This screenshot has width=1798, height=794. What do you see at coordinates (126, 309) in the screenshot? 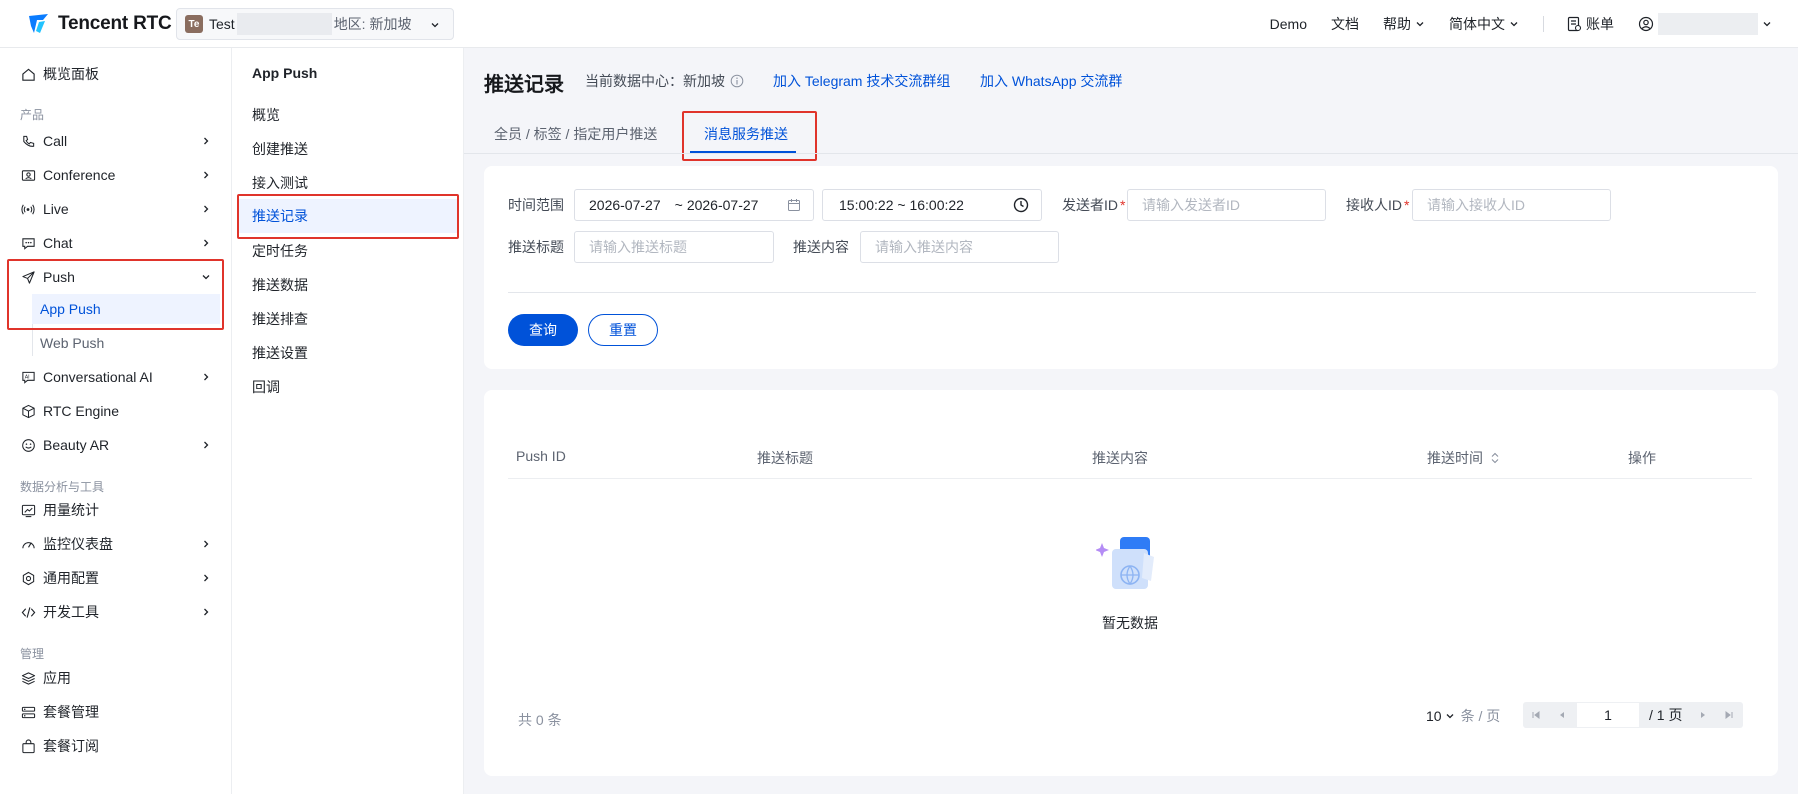
I see `sidebar-item-app-push: App Push` at bounding box center [126, 309].